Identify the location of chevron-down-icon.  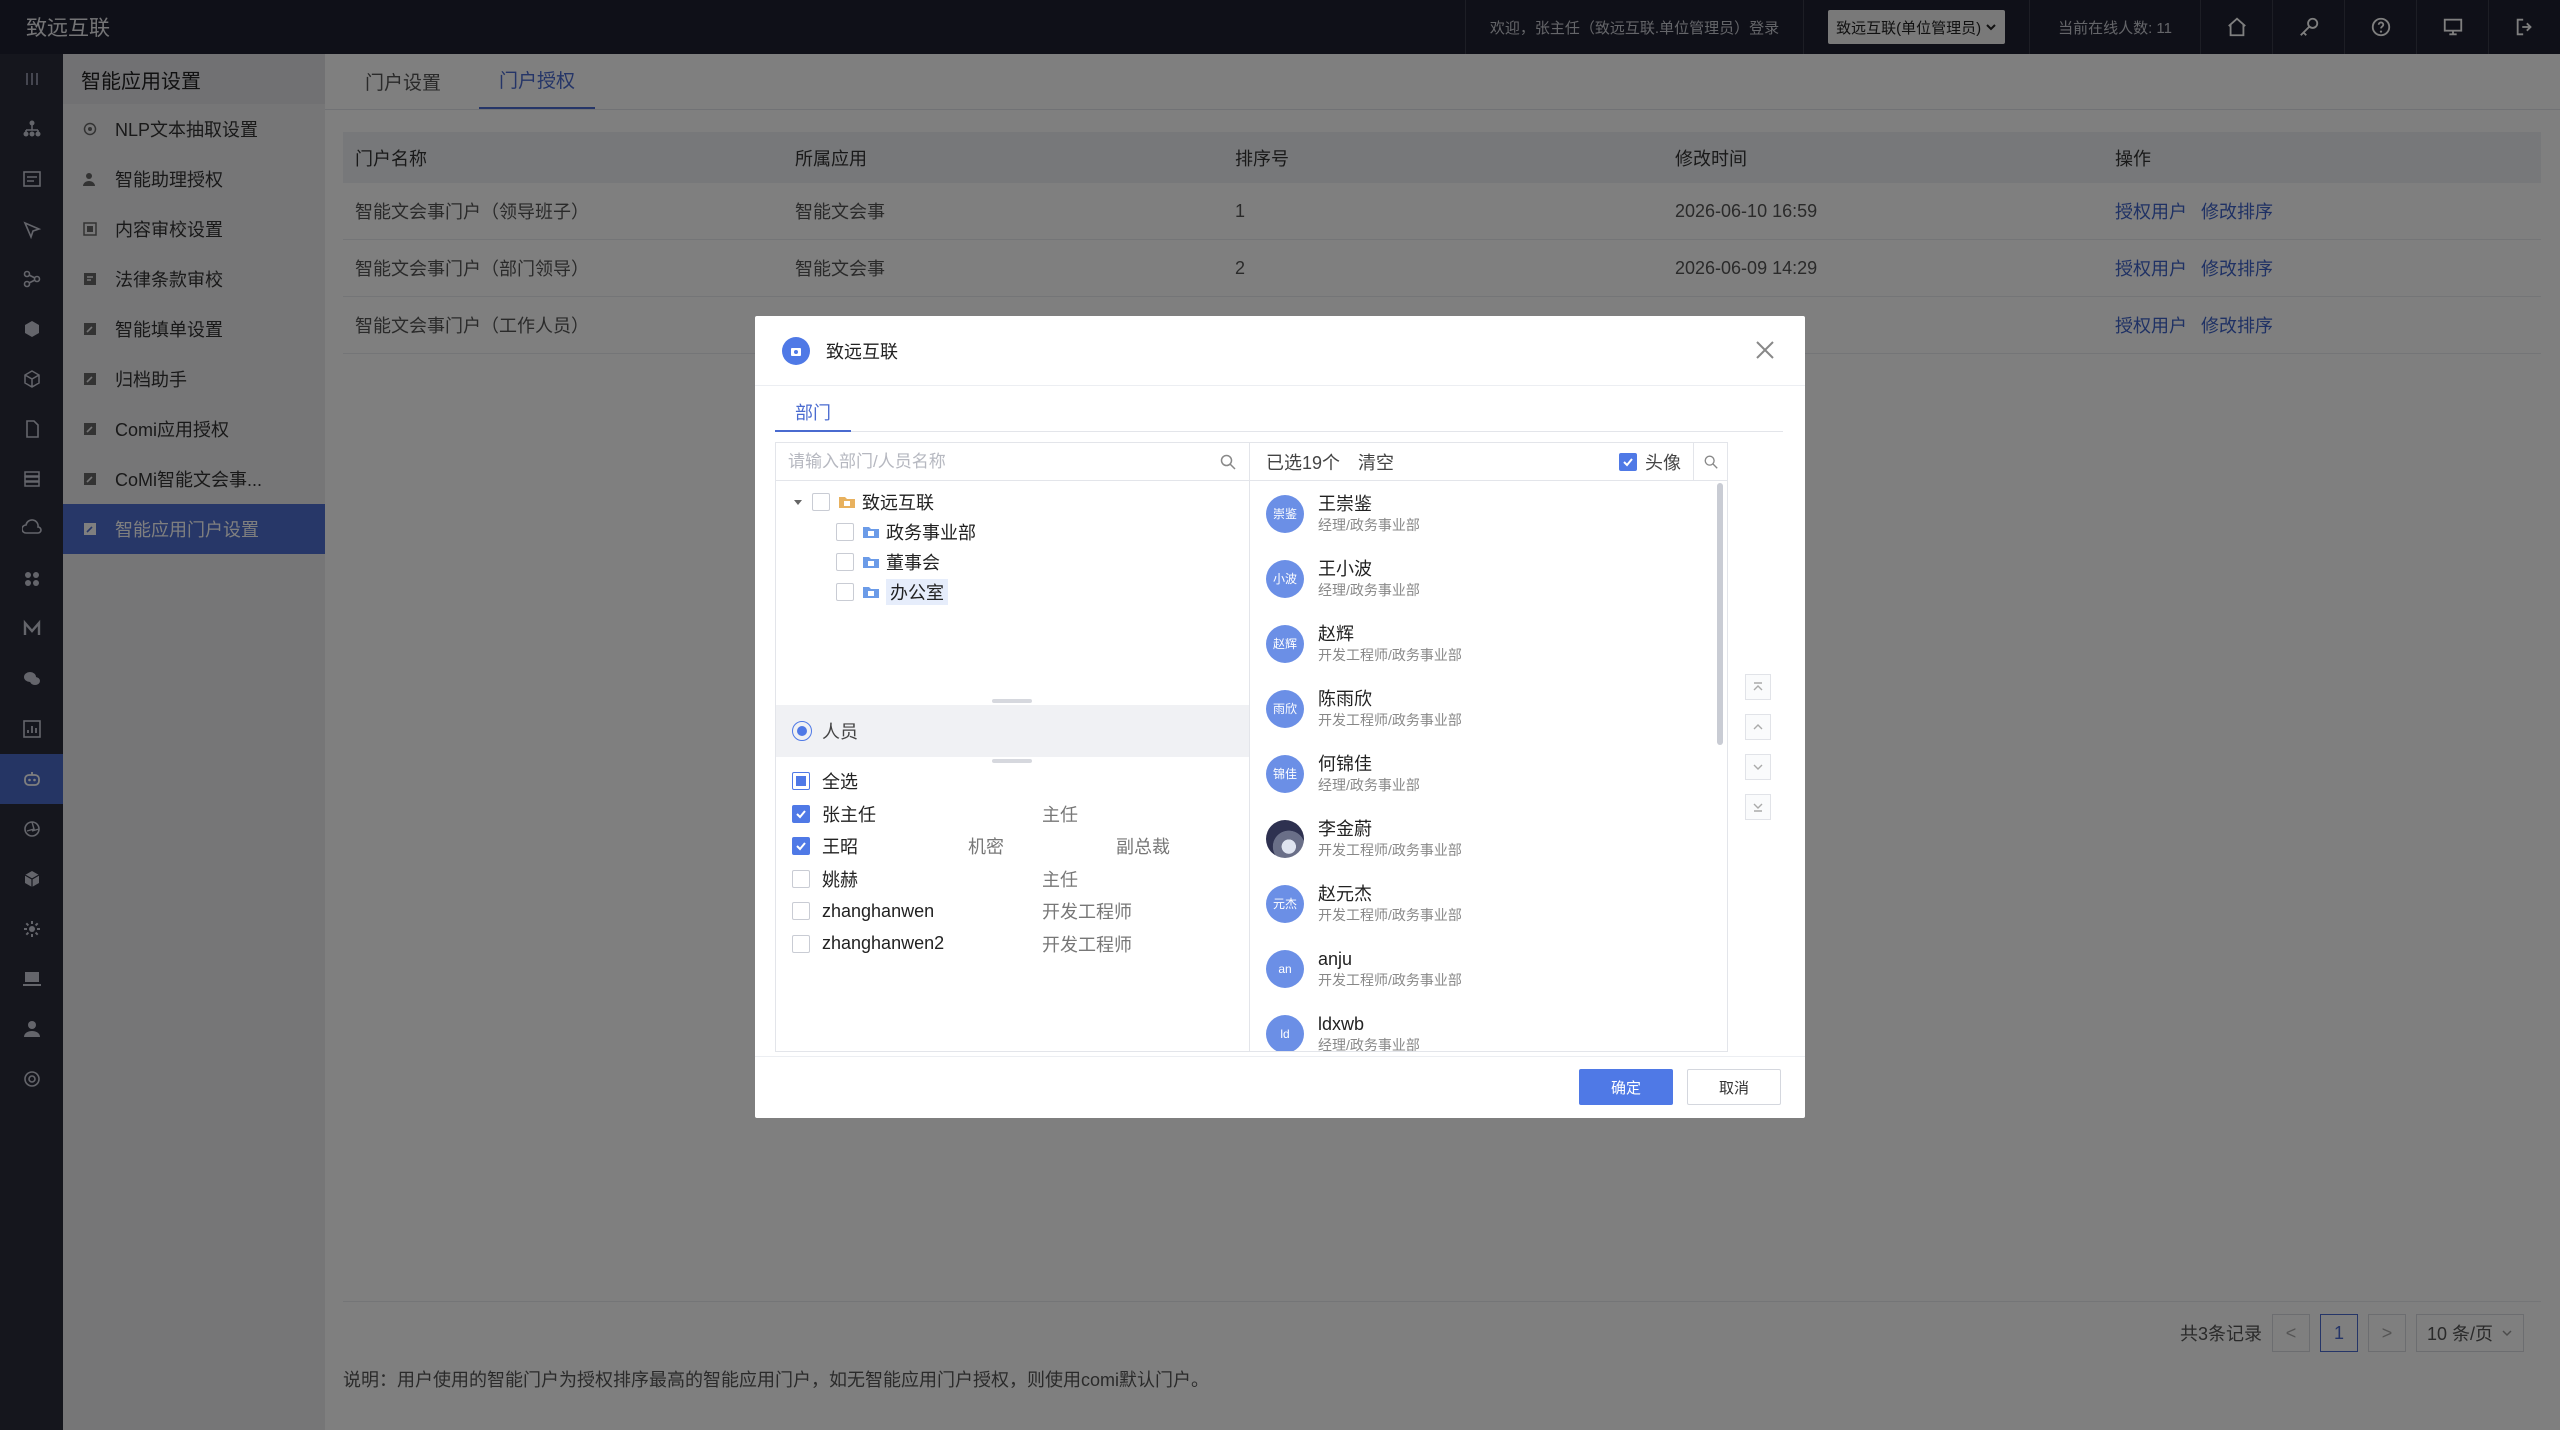
(1758, 767).